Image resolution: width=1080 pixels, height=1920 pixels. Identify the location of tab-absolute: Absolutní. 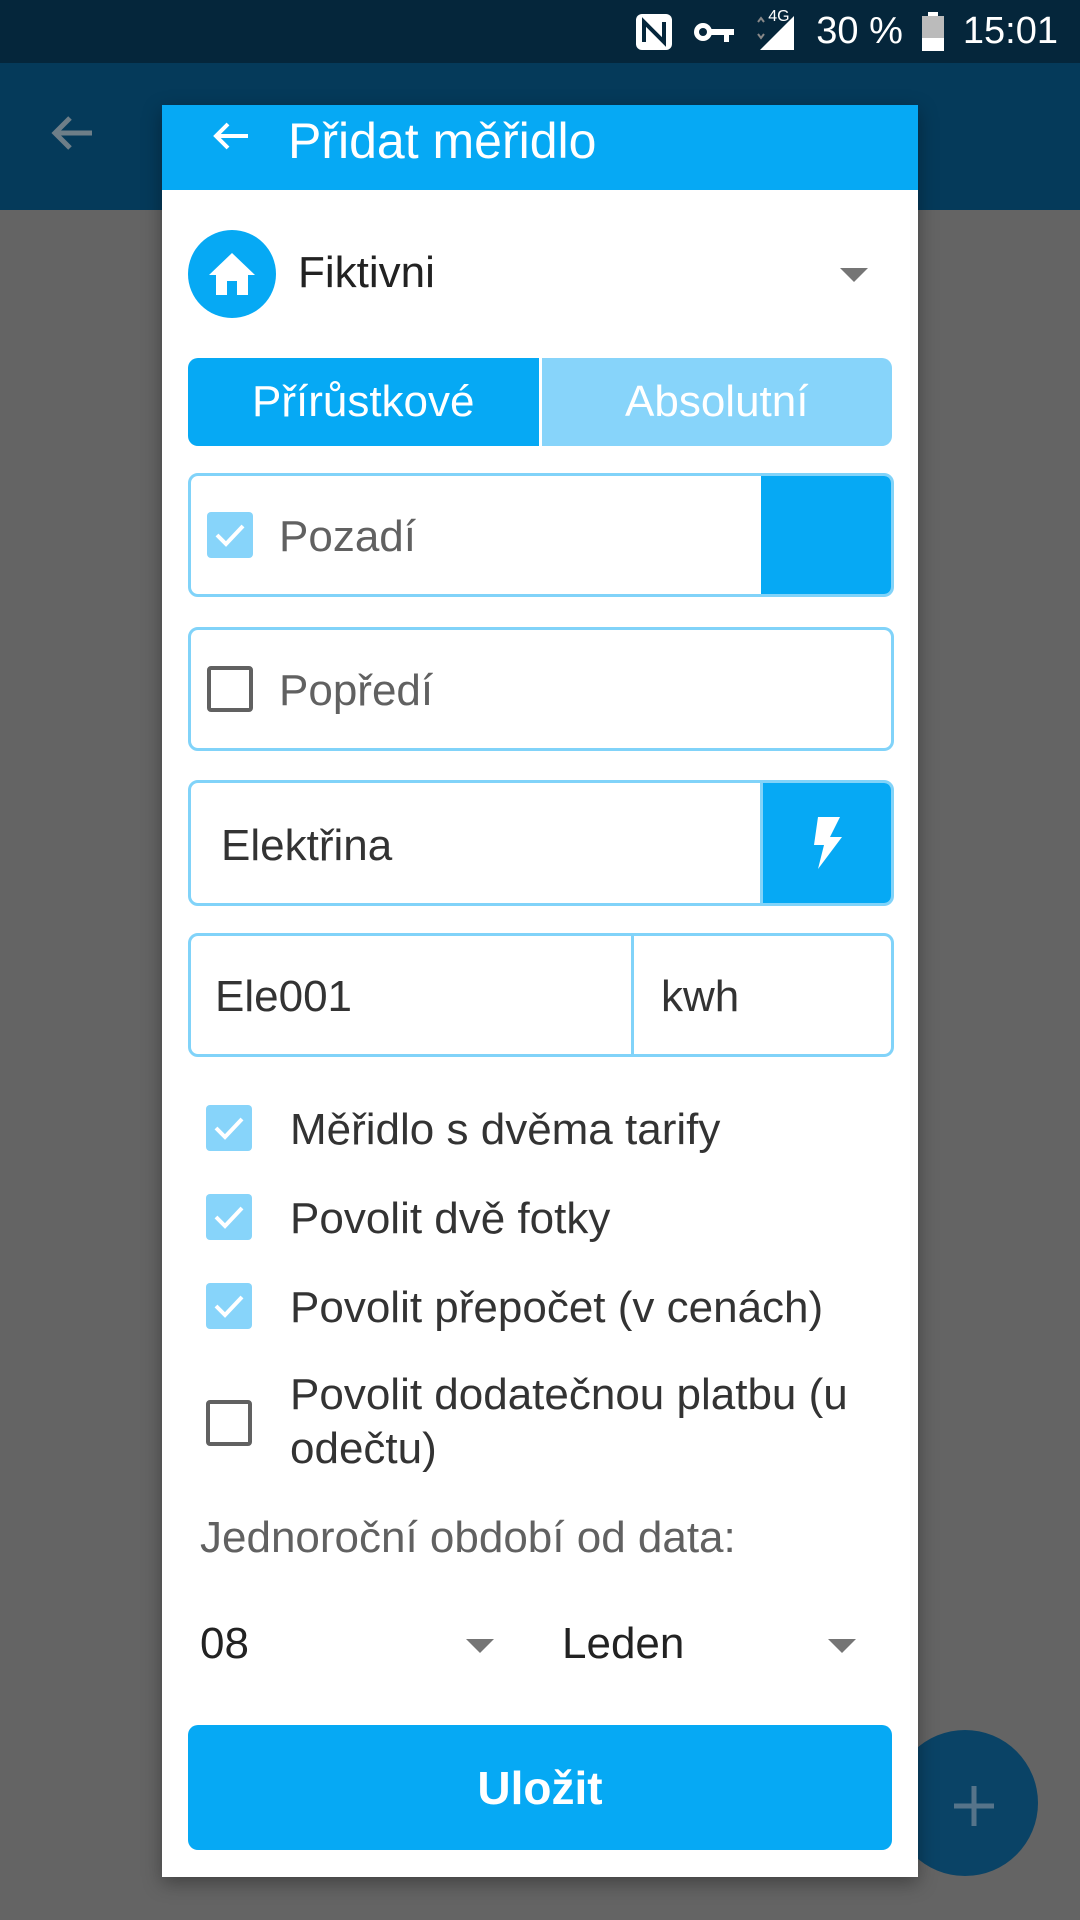
(715, 402).